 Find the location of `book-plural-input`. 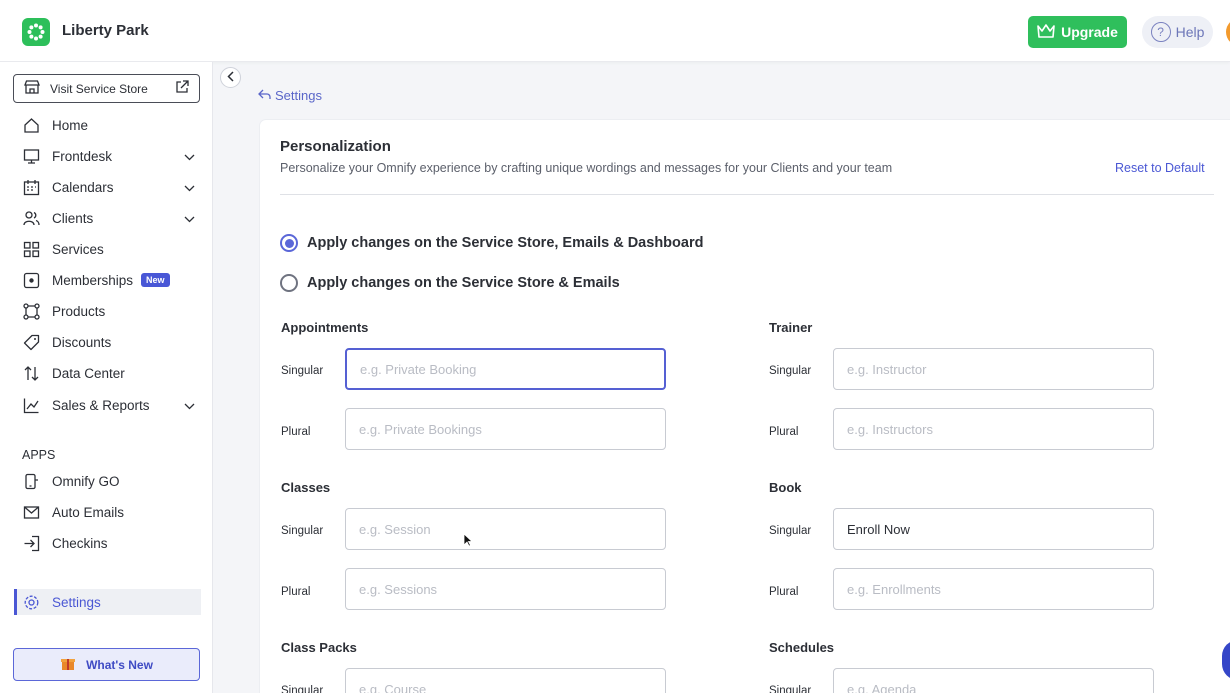

book-plural-input is located at coordinates (993, 589).